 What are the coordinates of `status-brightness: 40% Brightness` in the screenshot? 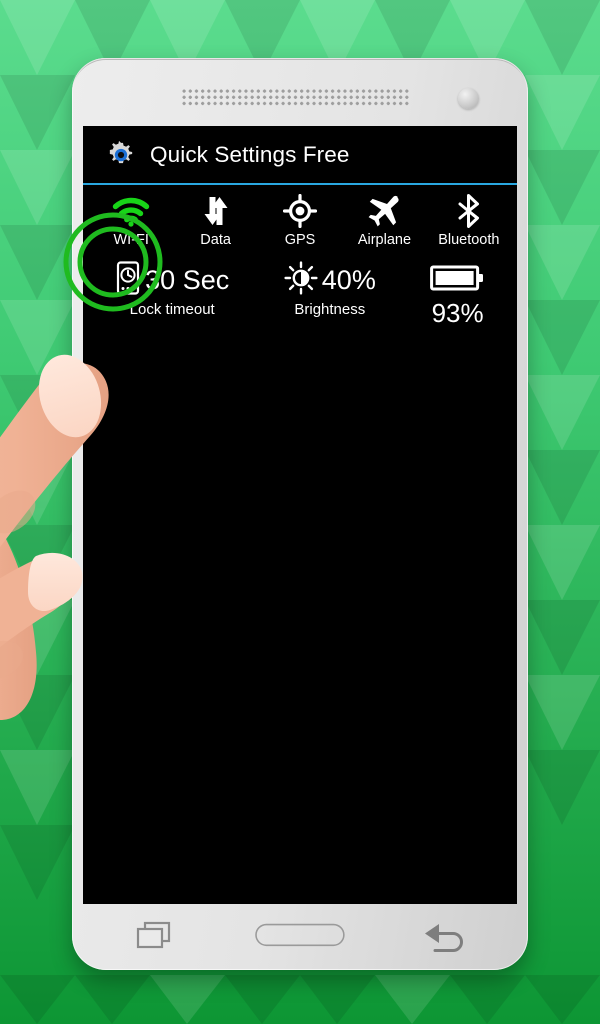 It's located at (329, 289).